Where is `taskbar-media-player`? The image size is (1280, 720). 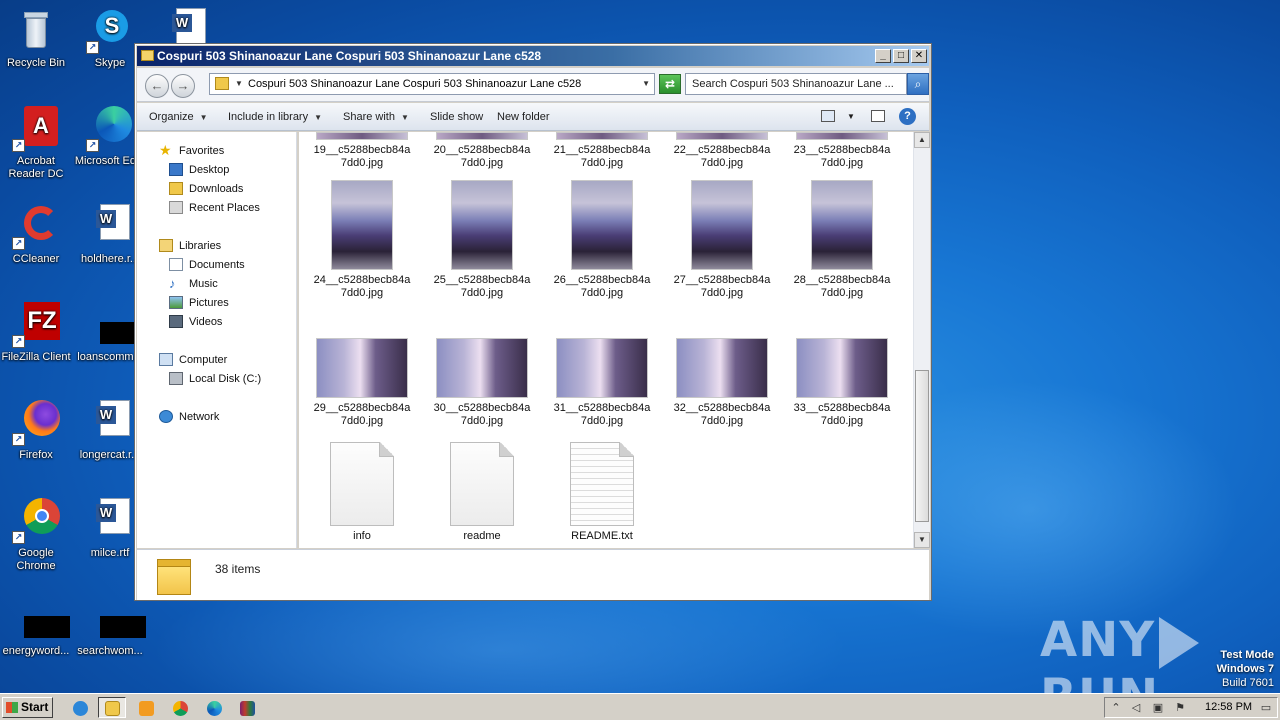
taskbar-media-player is located at coordinates (146, 707).